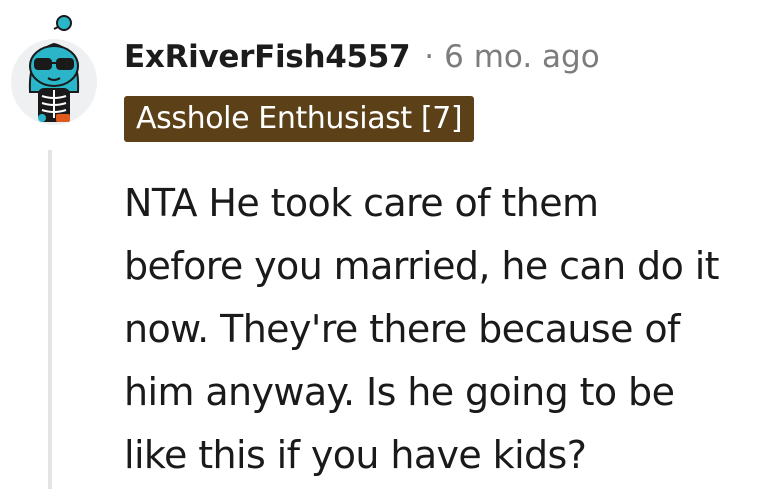  I want to click on thread-line, so click(50, 319).